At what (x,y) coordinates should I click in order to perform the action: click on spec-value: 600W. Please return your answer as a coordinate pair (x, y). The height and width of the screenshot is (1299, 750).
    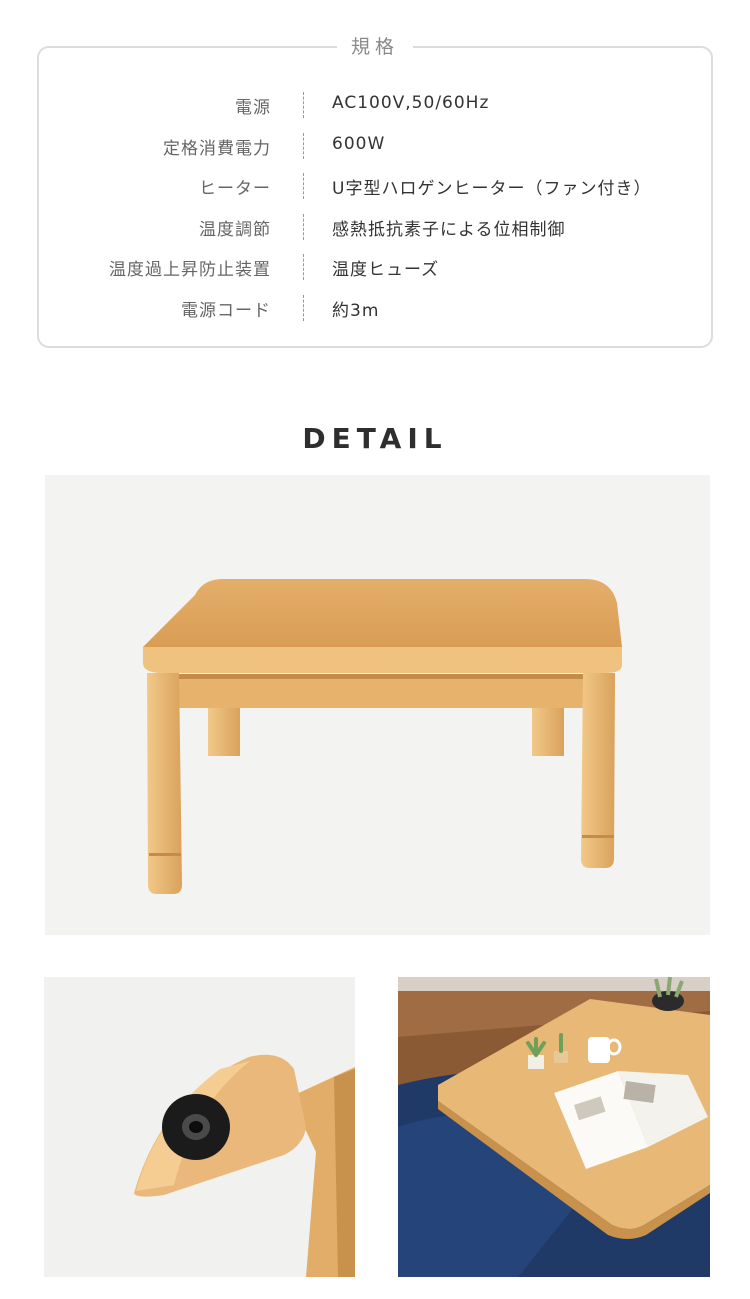
    Looking at the image, I should click on (359, 143).